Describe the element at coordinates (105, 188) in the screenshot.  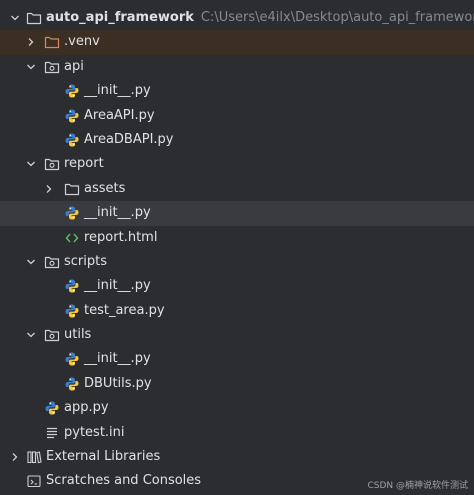
I see `tree-label: assets` at that location.